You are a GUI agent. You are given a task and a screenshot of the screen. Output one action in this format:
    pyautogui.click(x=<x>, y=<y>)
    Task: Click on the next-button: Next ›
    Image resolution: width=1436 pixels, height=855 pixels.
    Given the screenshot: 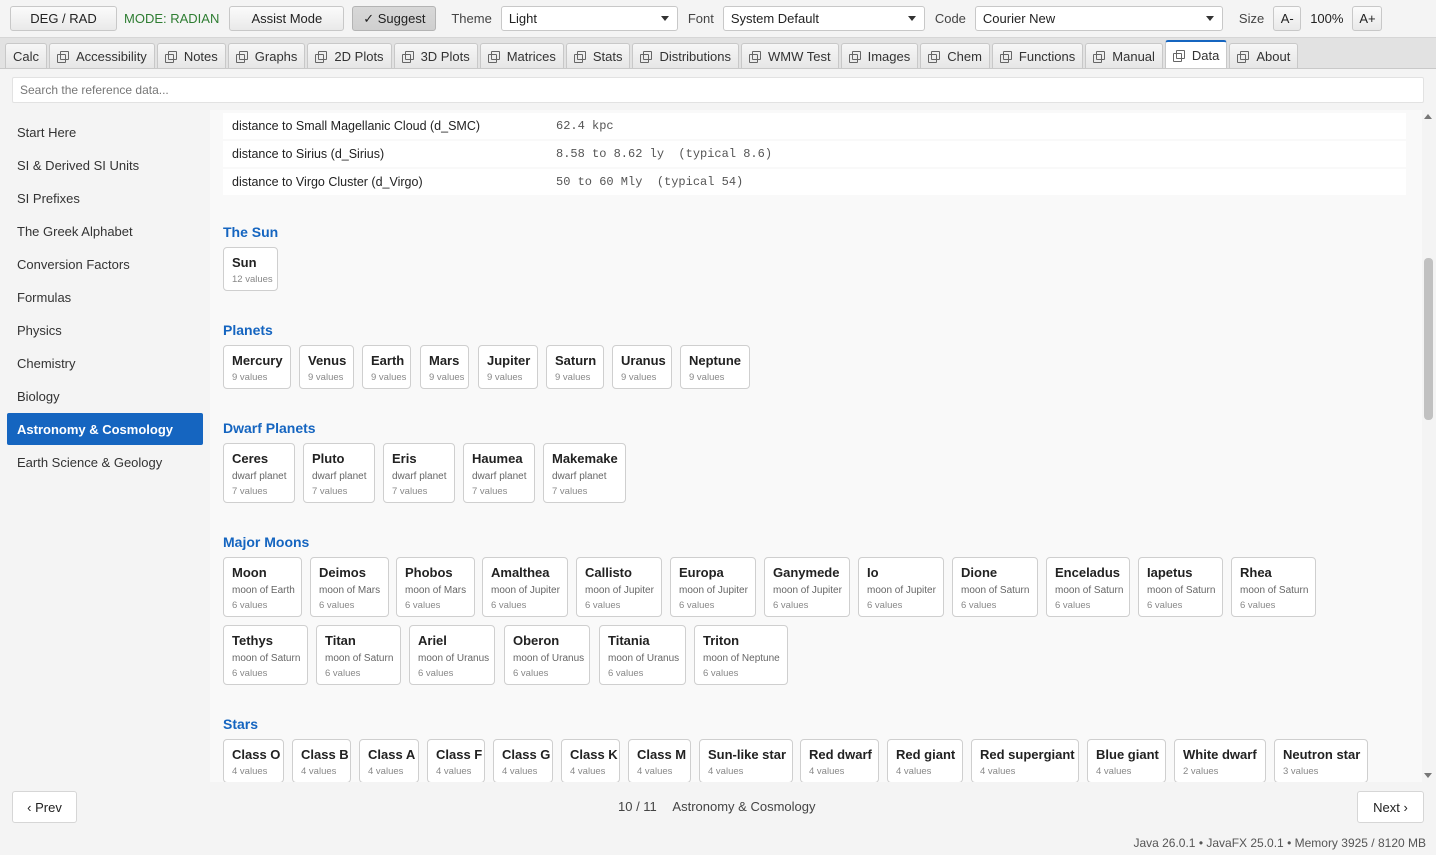 What is the action you would take?
    pyautogui.click(x=1390, y=807)
    